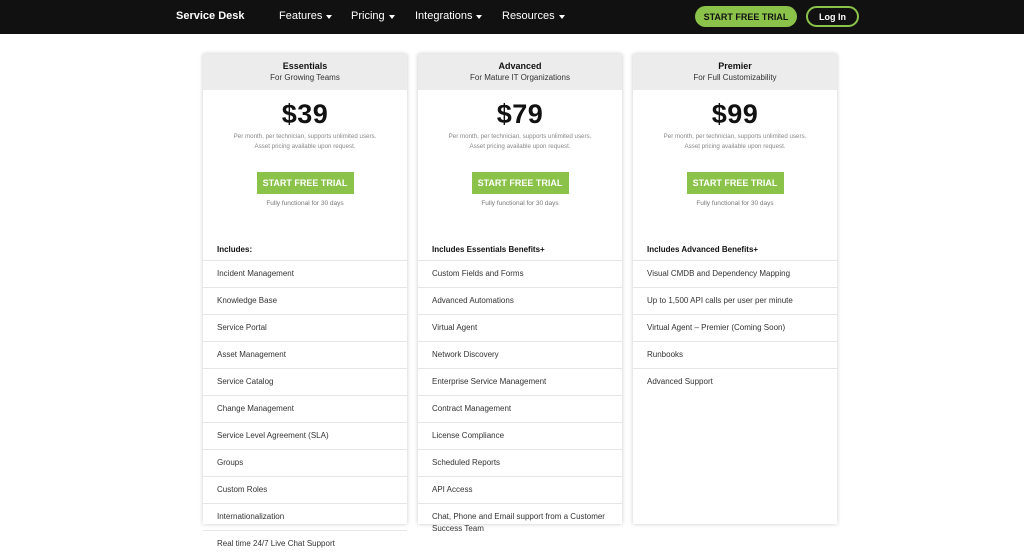  What do you see at coordinates (735, 381) in the screenshot?
I see `feature-item: Advanced Support` at bounding box center [735, 381].